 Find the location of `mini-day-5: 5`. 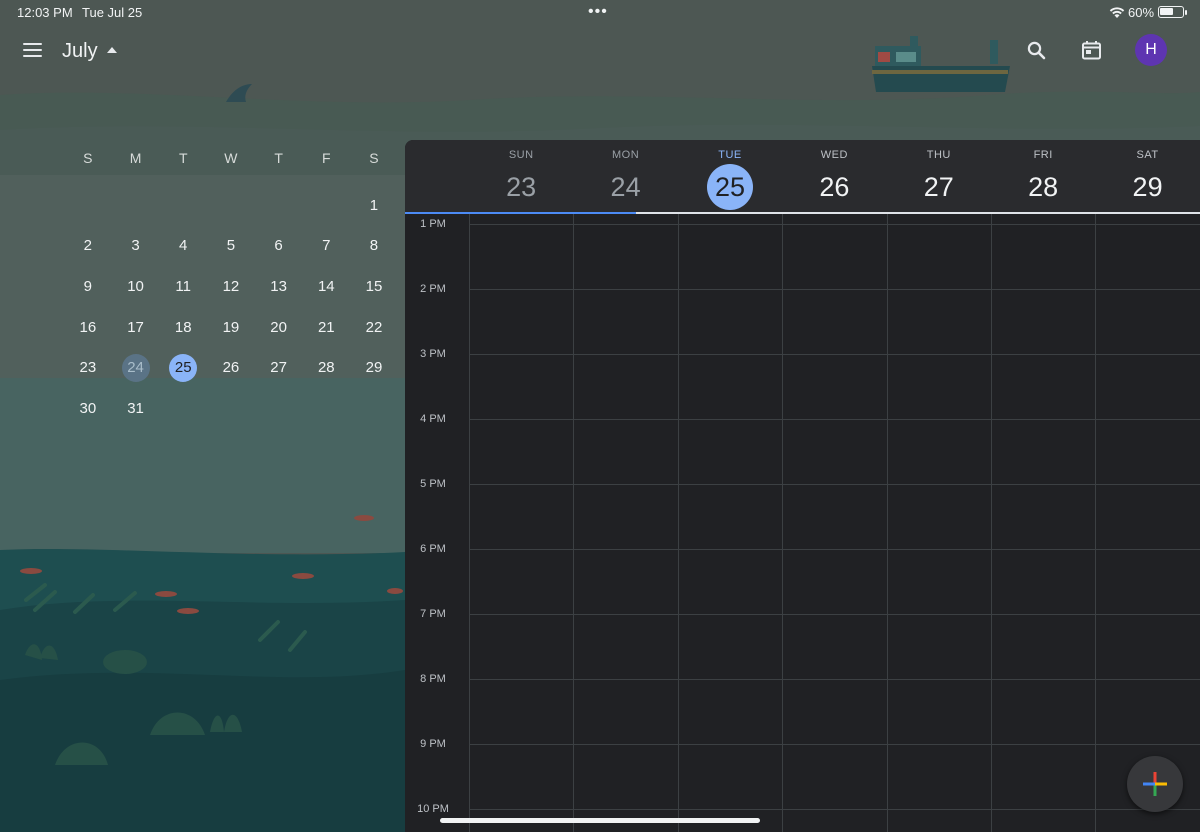

mini-day-5: 5 is located at coordinates (231, 246).